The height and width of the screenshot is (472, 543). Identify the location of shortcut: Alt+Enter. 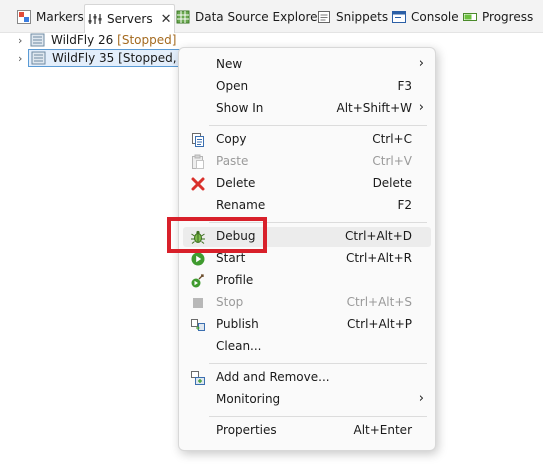
(382, 430).